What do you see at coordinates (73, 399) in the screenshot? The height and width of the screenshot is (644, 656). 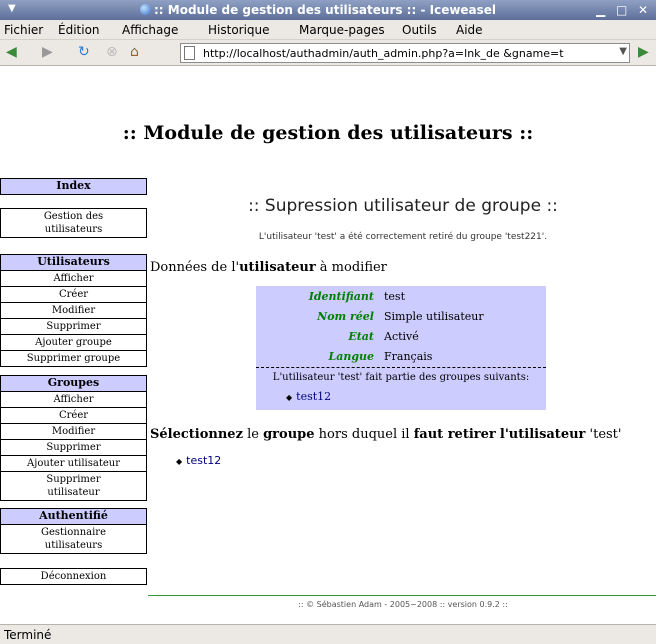 I see `sidebar-item-afficher-groupe: Afficher` at bounding box center [73, 399].